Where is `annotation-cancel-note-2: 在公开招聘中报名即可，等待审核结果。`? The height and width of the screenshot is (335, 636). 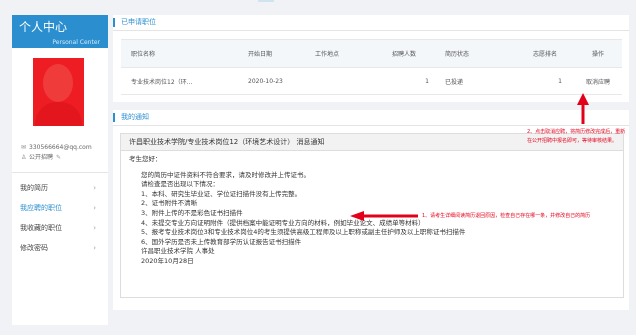
annotation-cancel-note-2: 在公开招聘中报名即可，等待审核结果。 is located at coordinates (572, 141).